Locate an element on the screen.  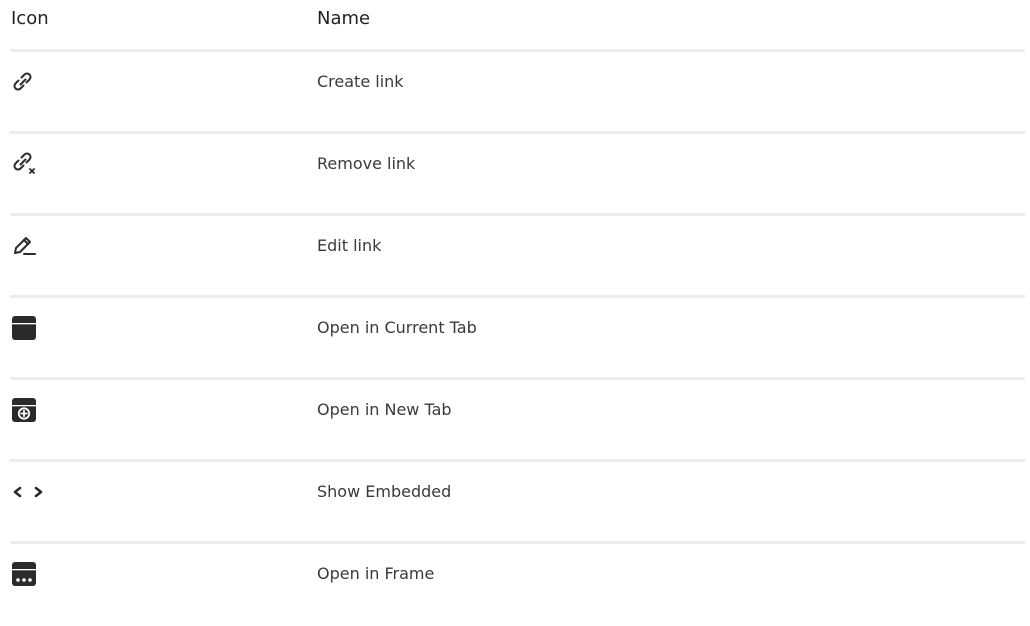
table-row: Edit link is located at coordinates (515, 257).